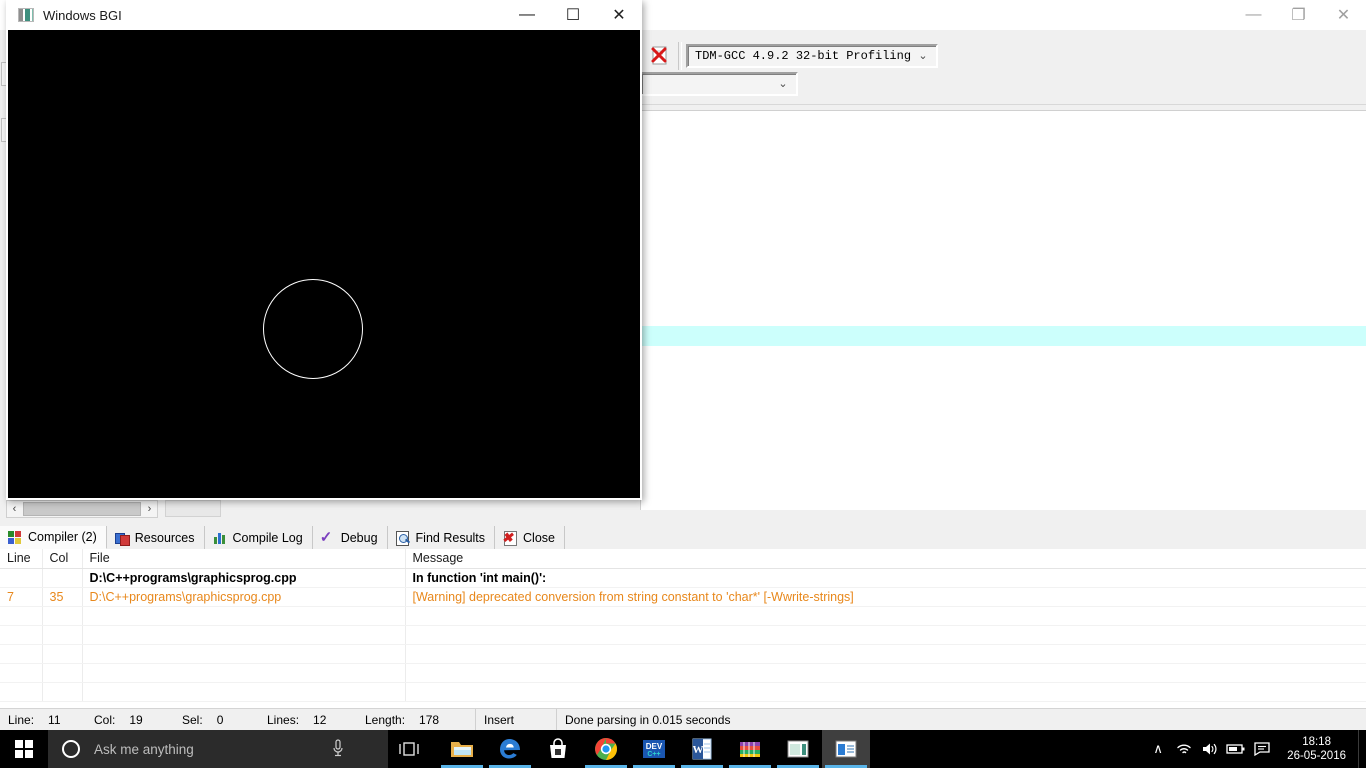  What do you see at coordinates (1158, 749) in the screenshot?
I see `show-hidden-icons-button: ∧` at bounding box center [1158, 749].